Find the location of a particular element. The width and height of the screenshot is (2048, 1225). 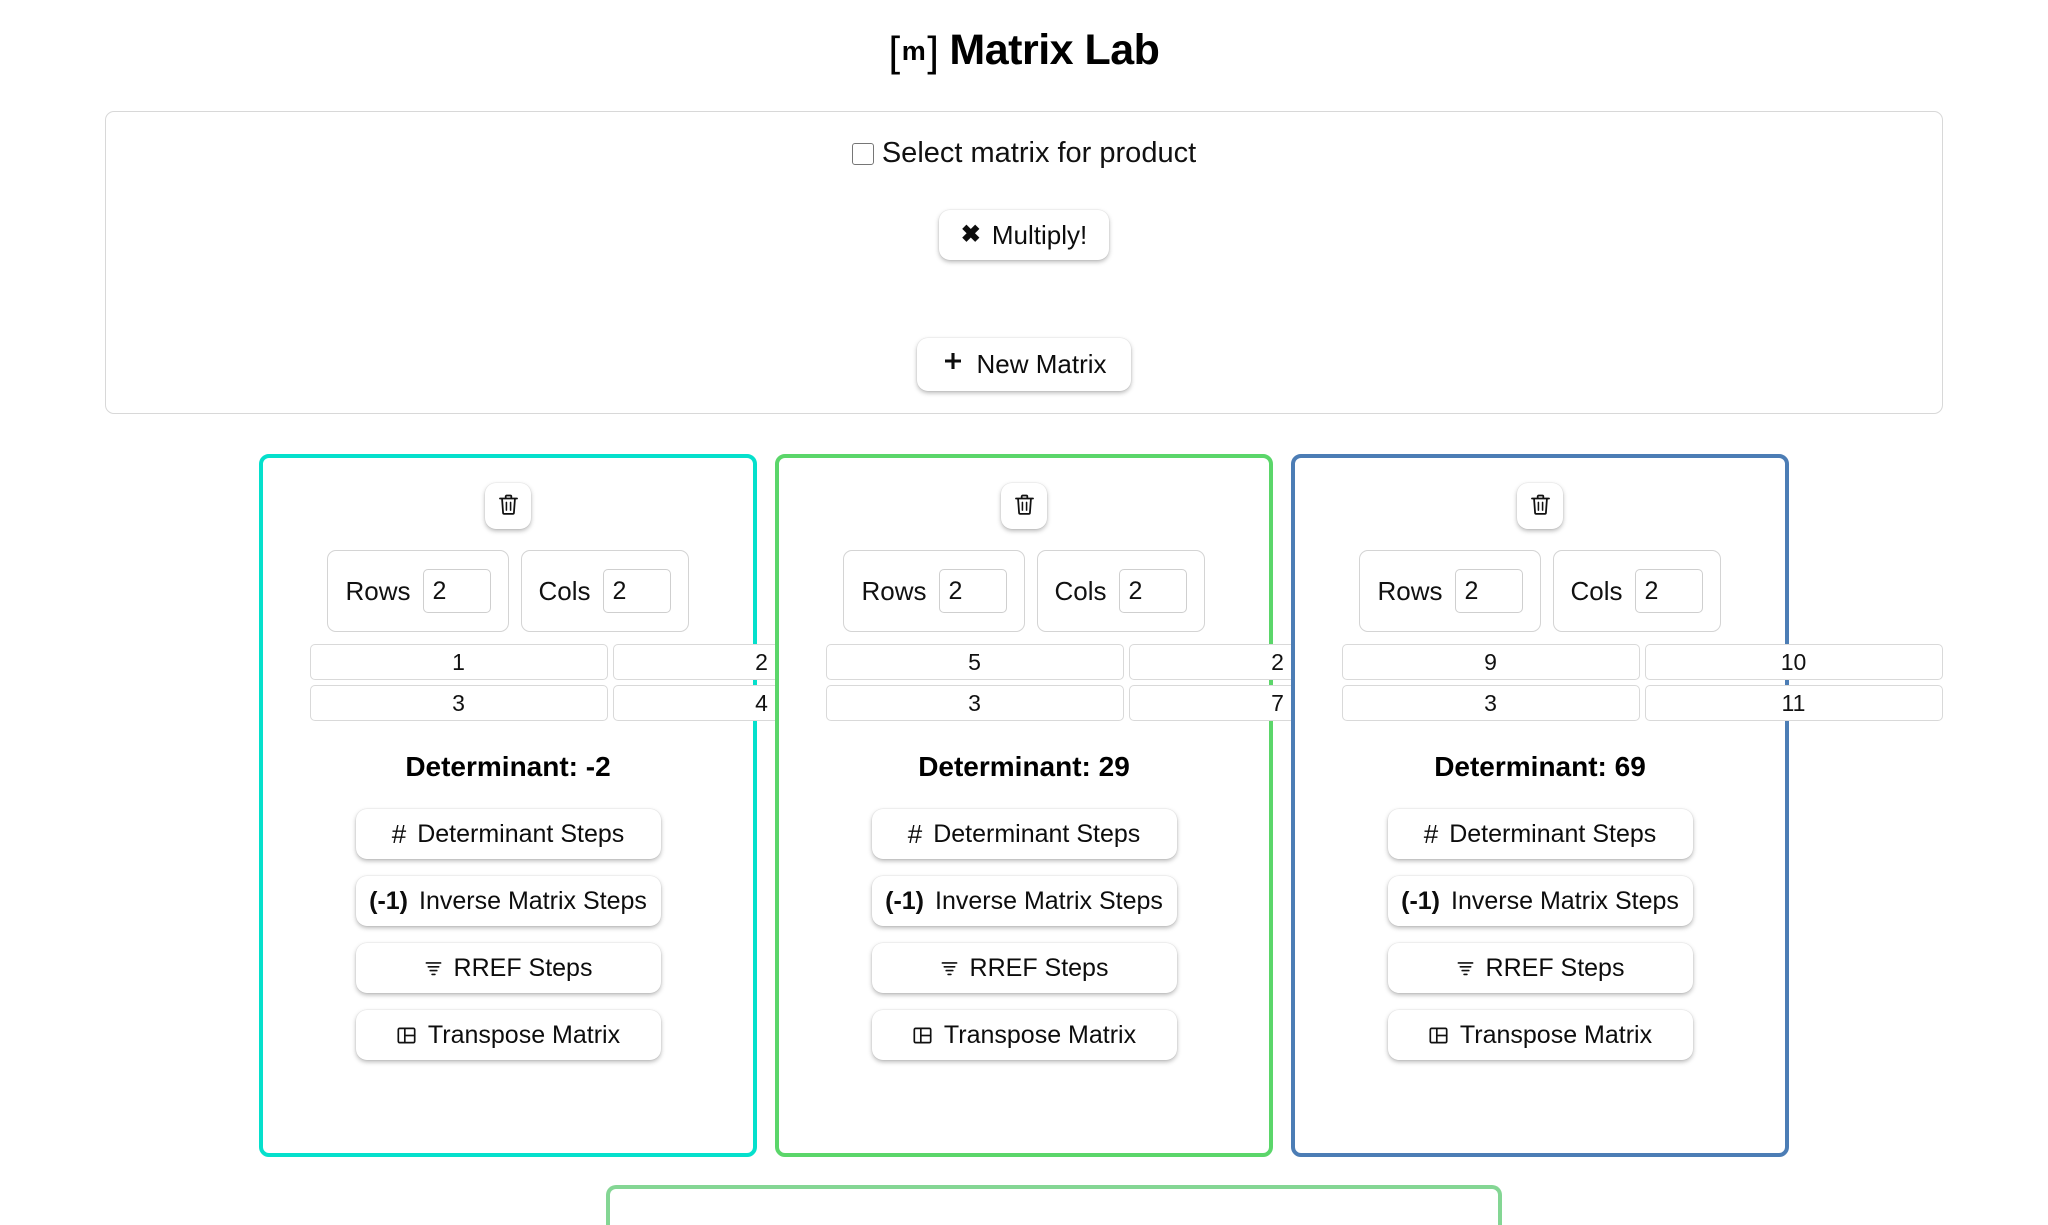

logo-letter: m is located at coordinates (913, 51).